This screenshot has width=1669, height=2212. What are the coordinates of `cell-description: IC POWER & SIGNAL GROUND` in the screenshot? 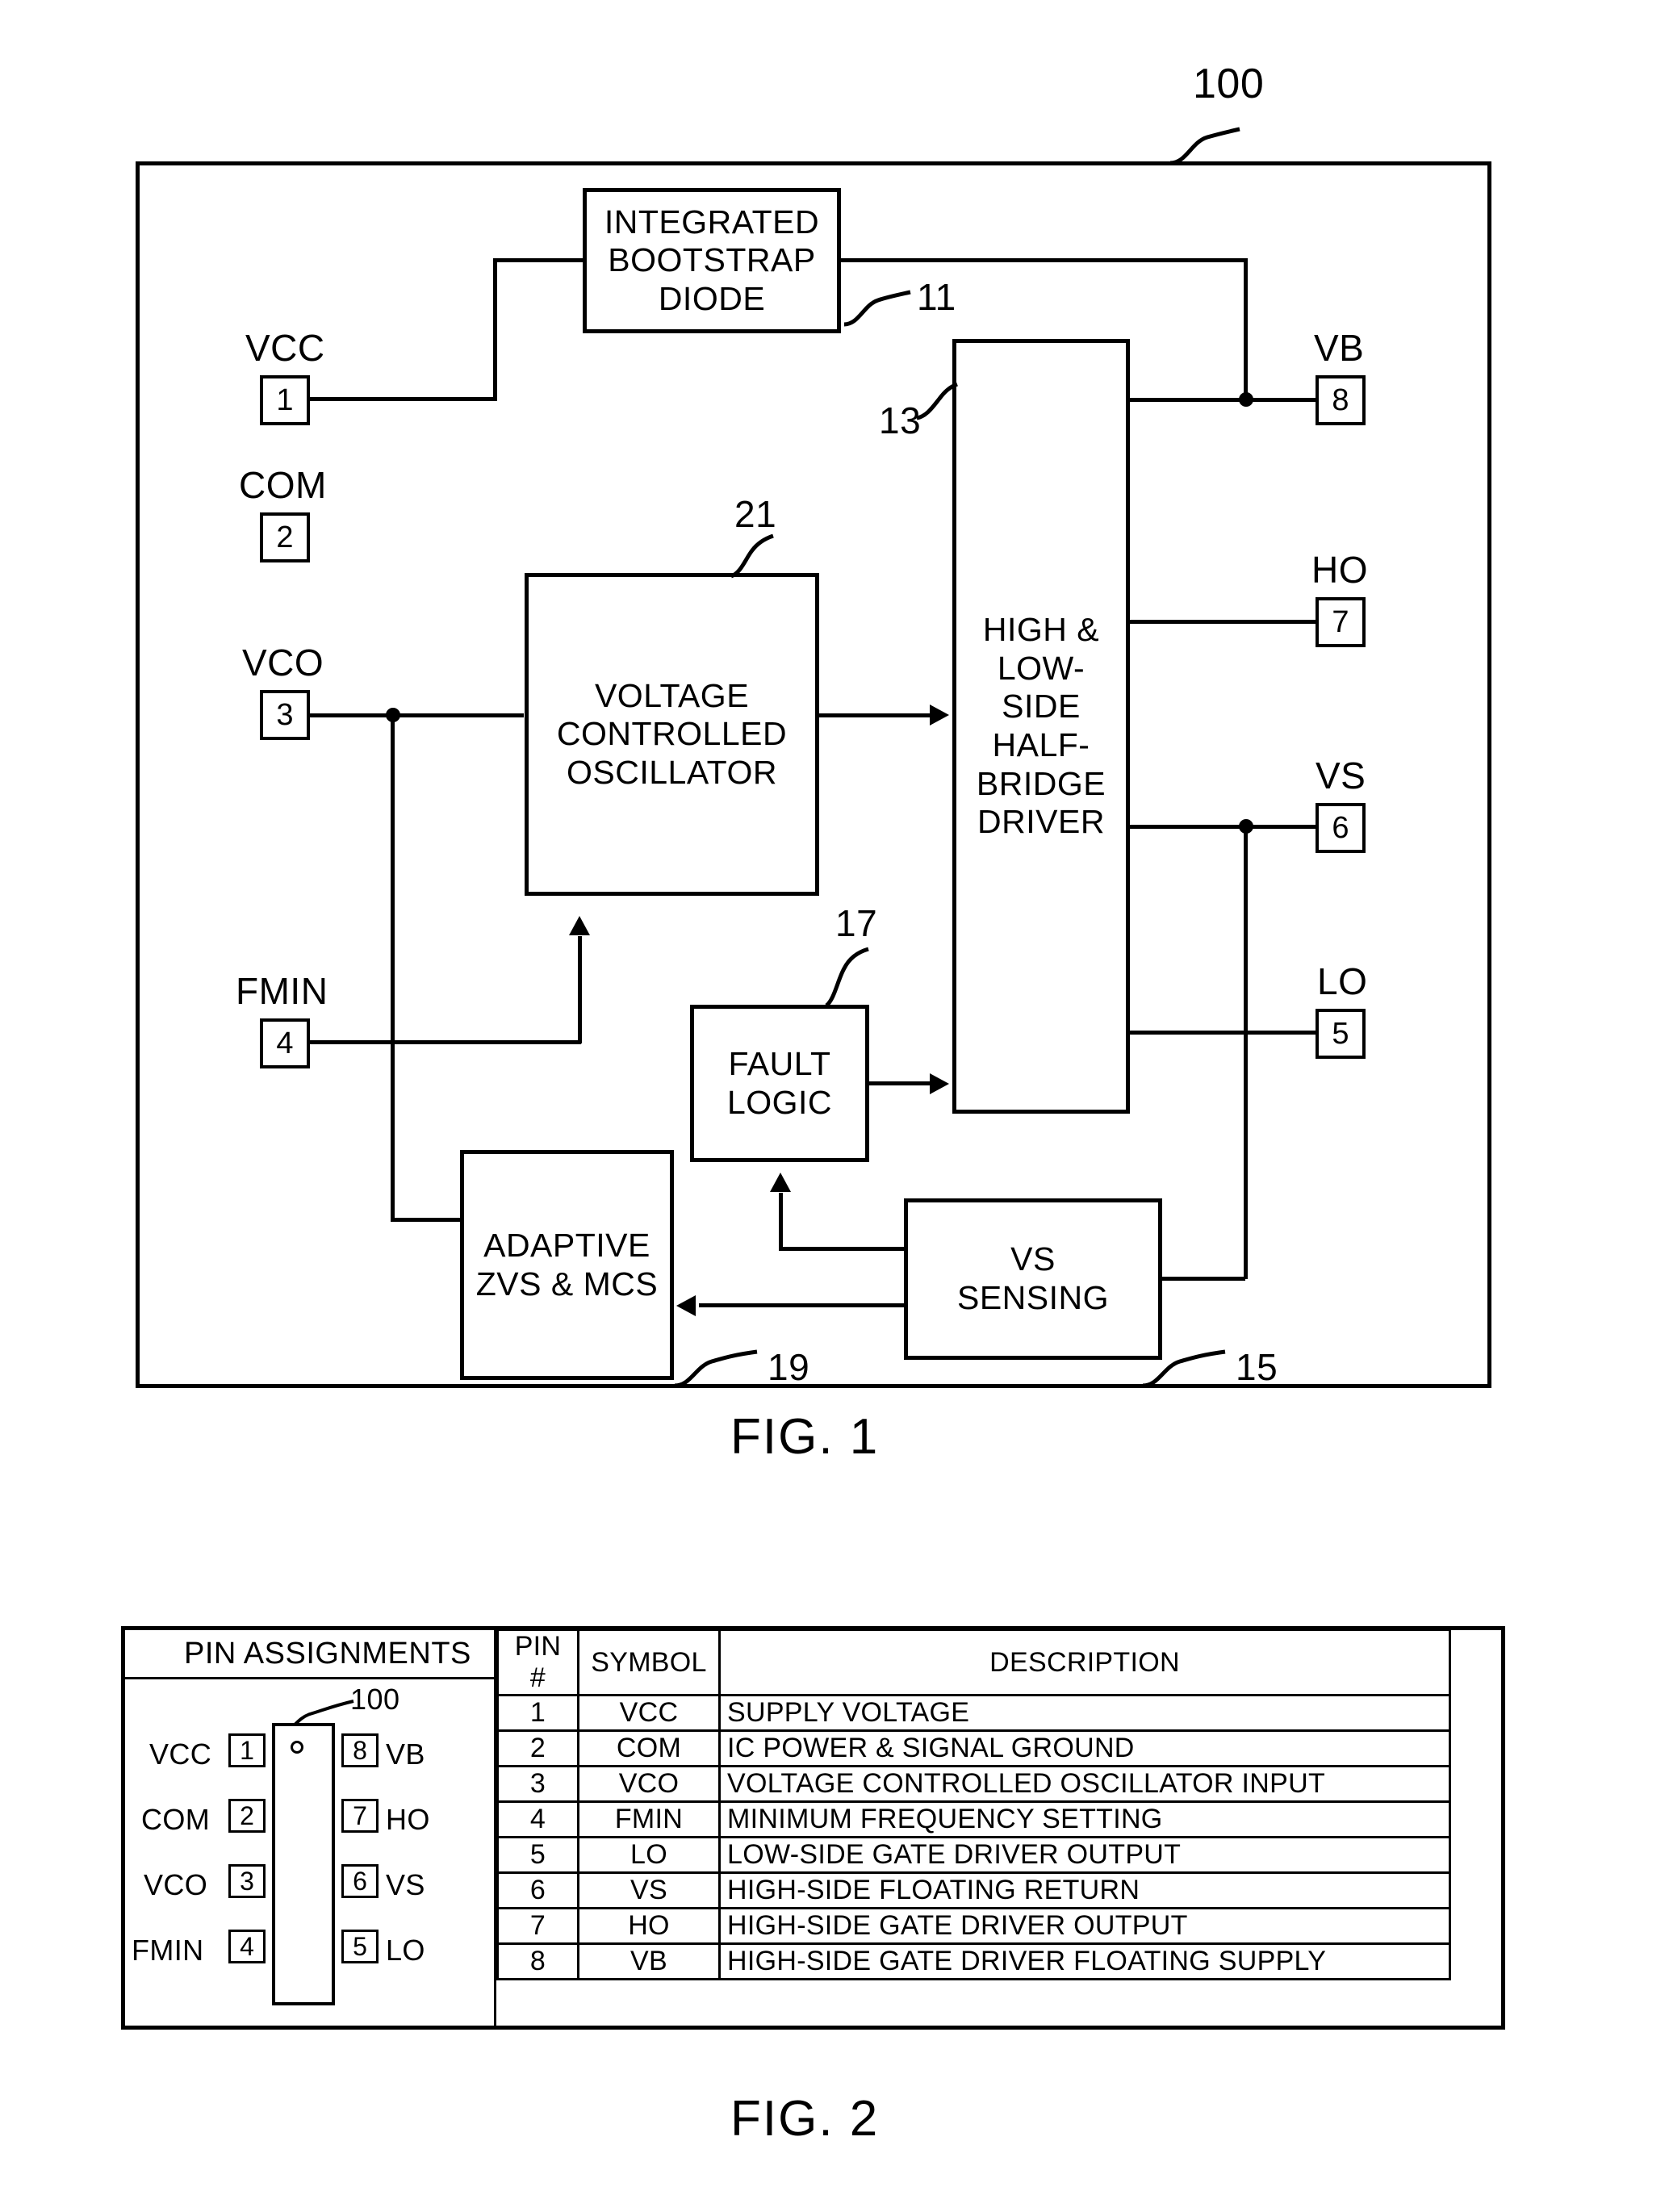 It's located at (1084, 1748).